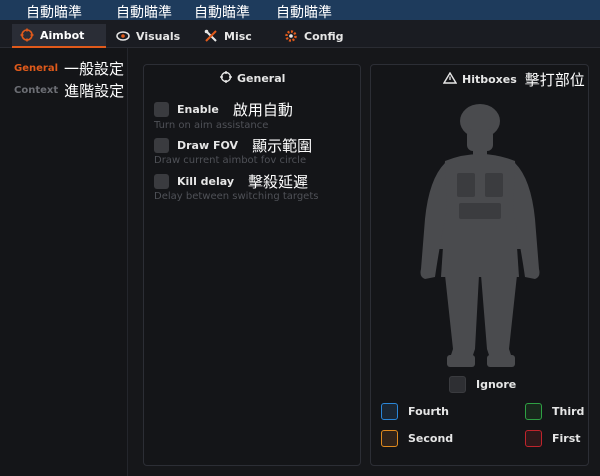  I want to click on tab-label: Visuals, so click(158, 36).